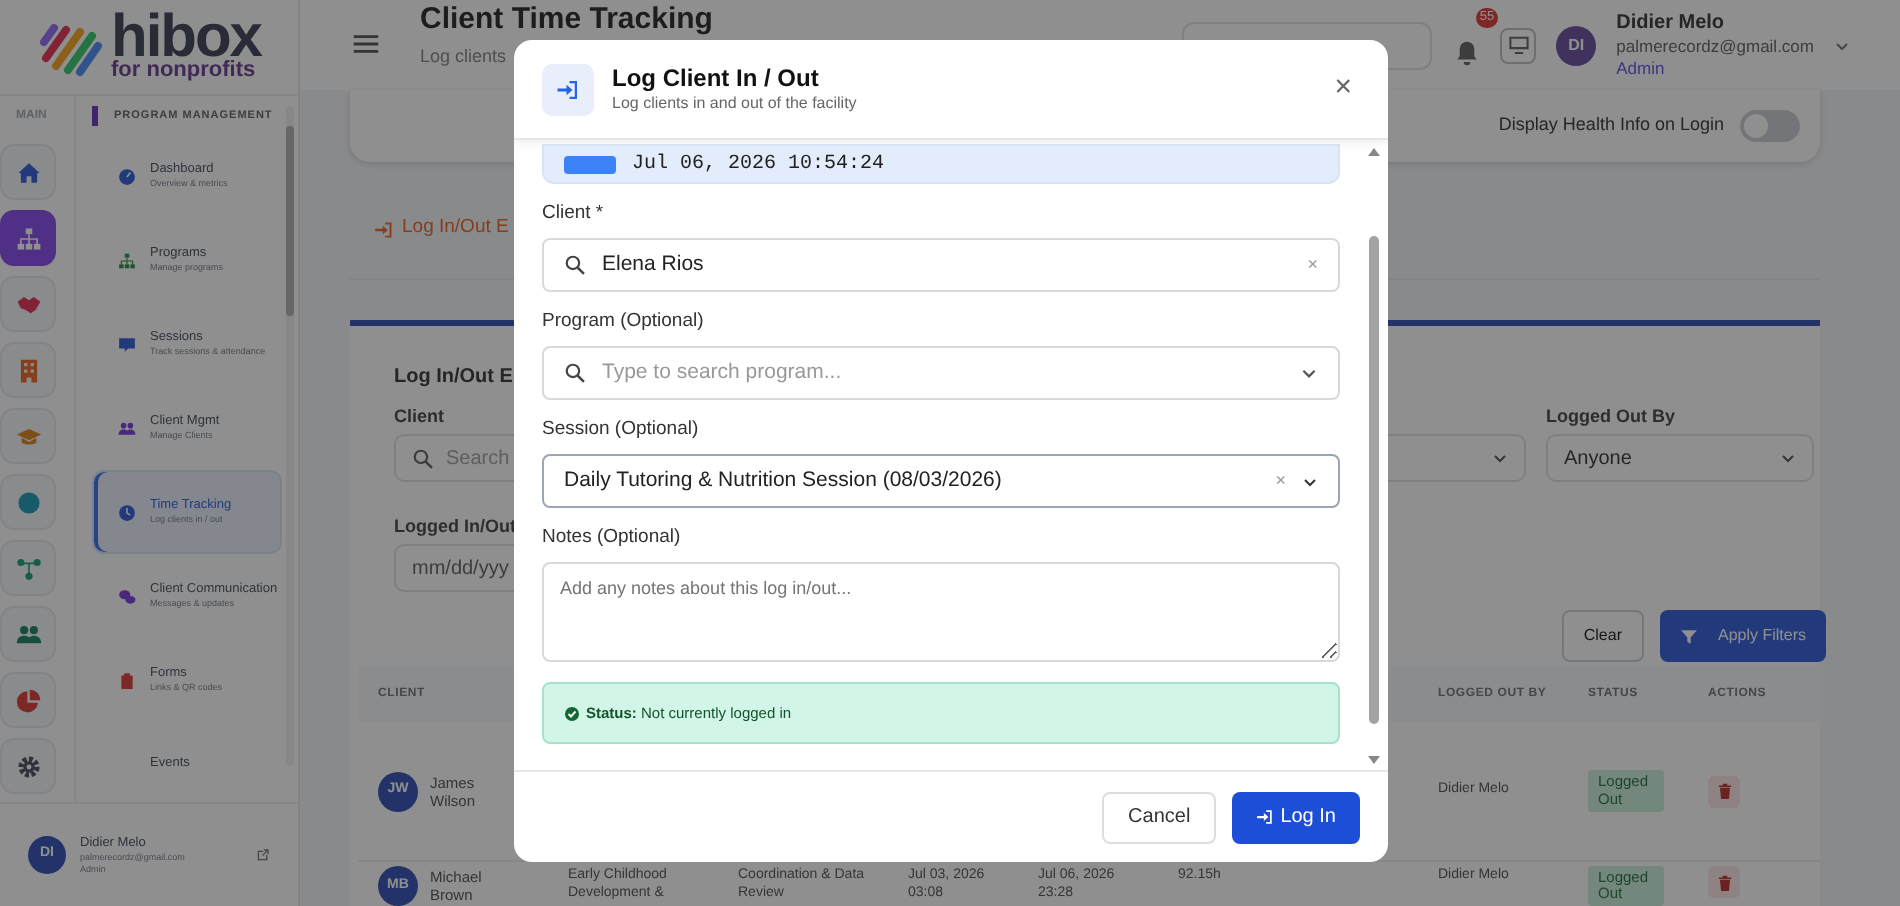 This screenshot has width=1900, height=906. I want to click on modal-subtitle: Log clients in and out of the facility, so click(734, 103).